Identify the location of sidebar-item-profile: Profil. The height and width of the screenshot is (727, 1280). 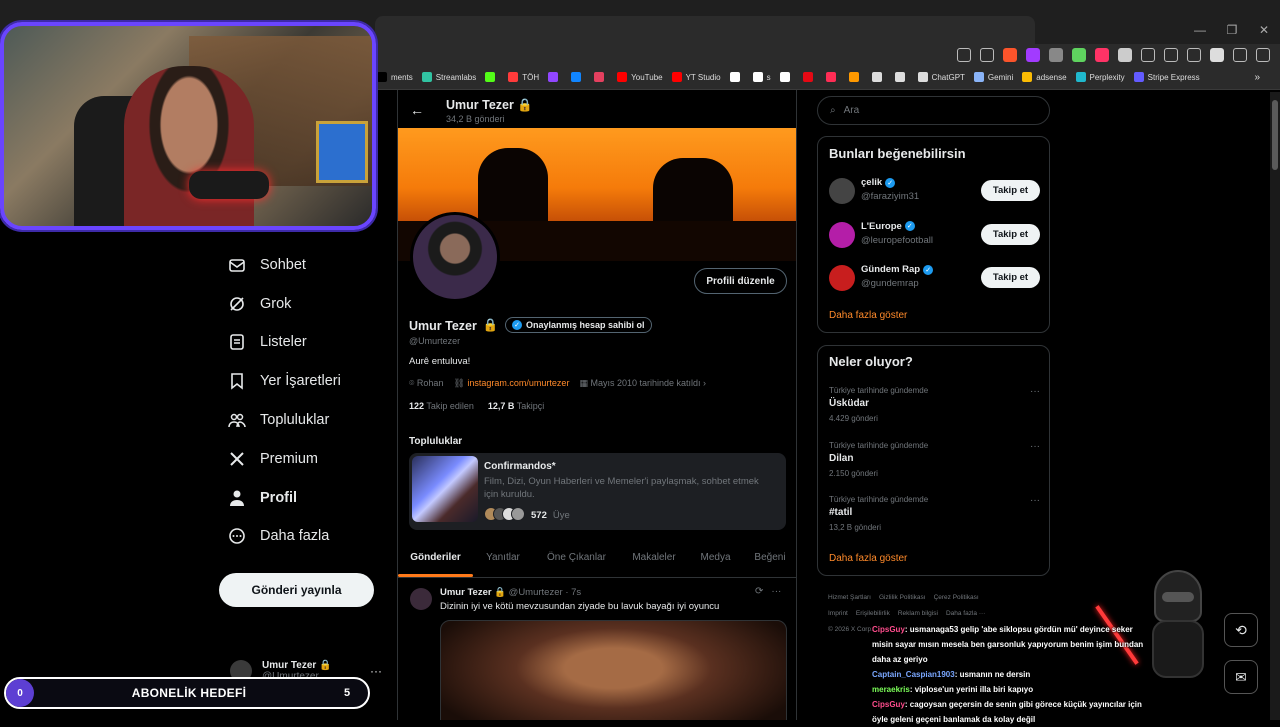
(262, 498).